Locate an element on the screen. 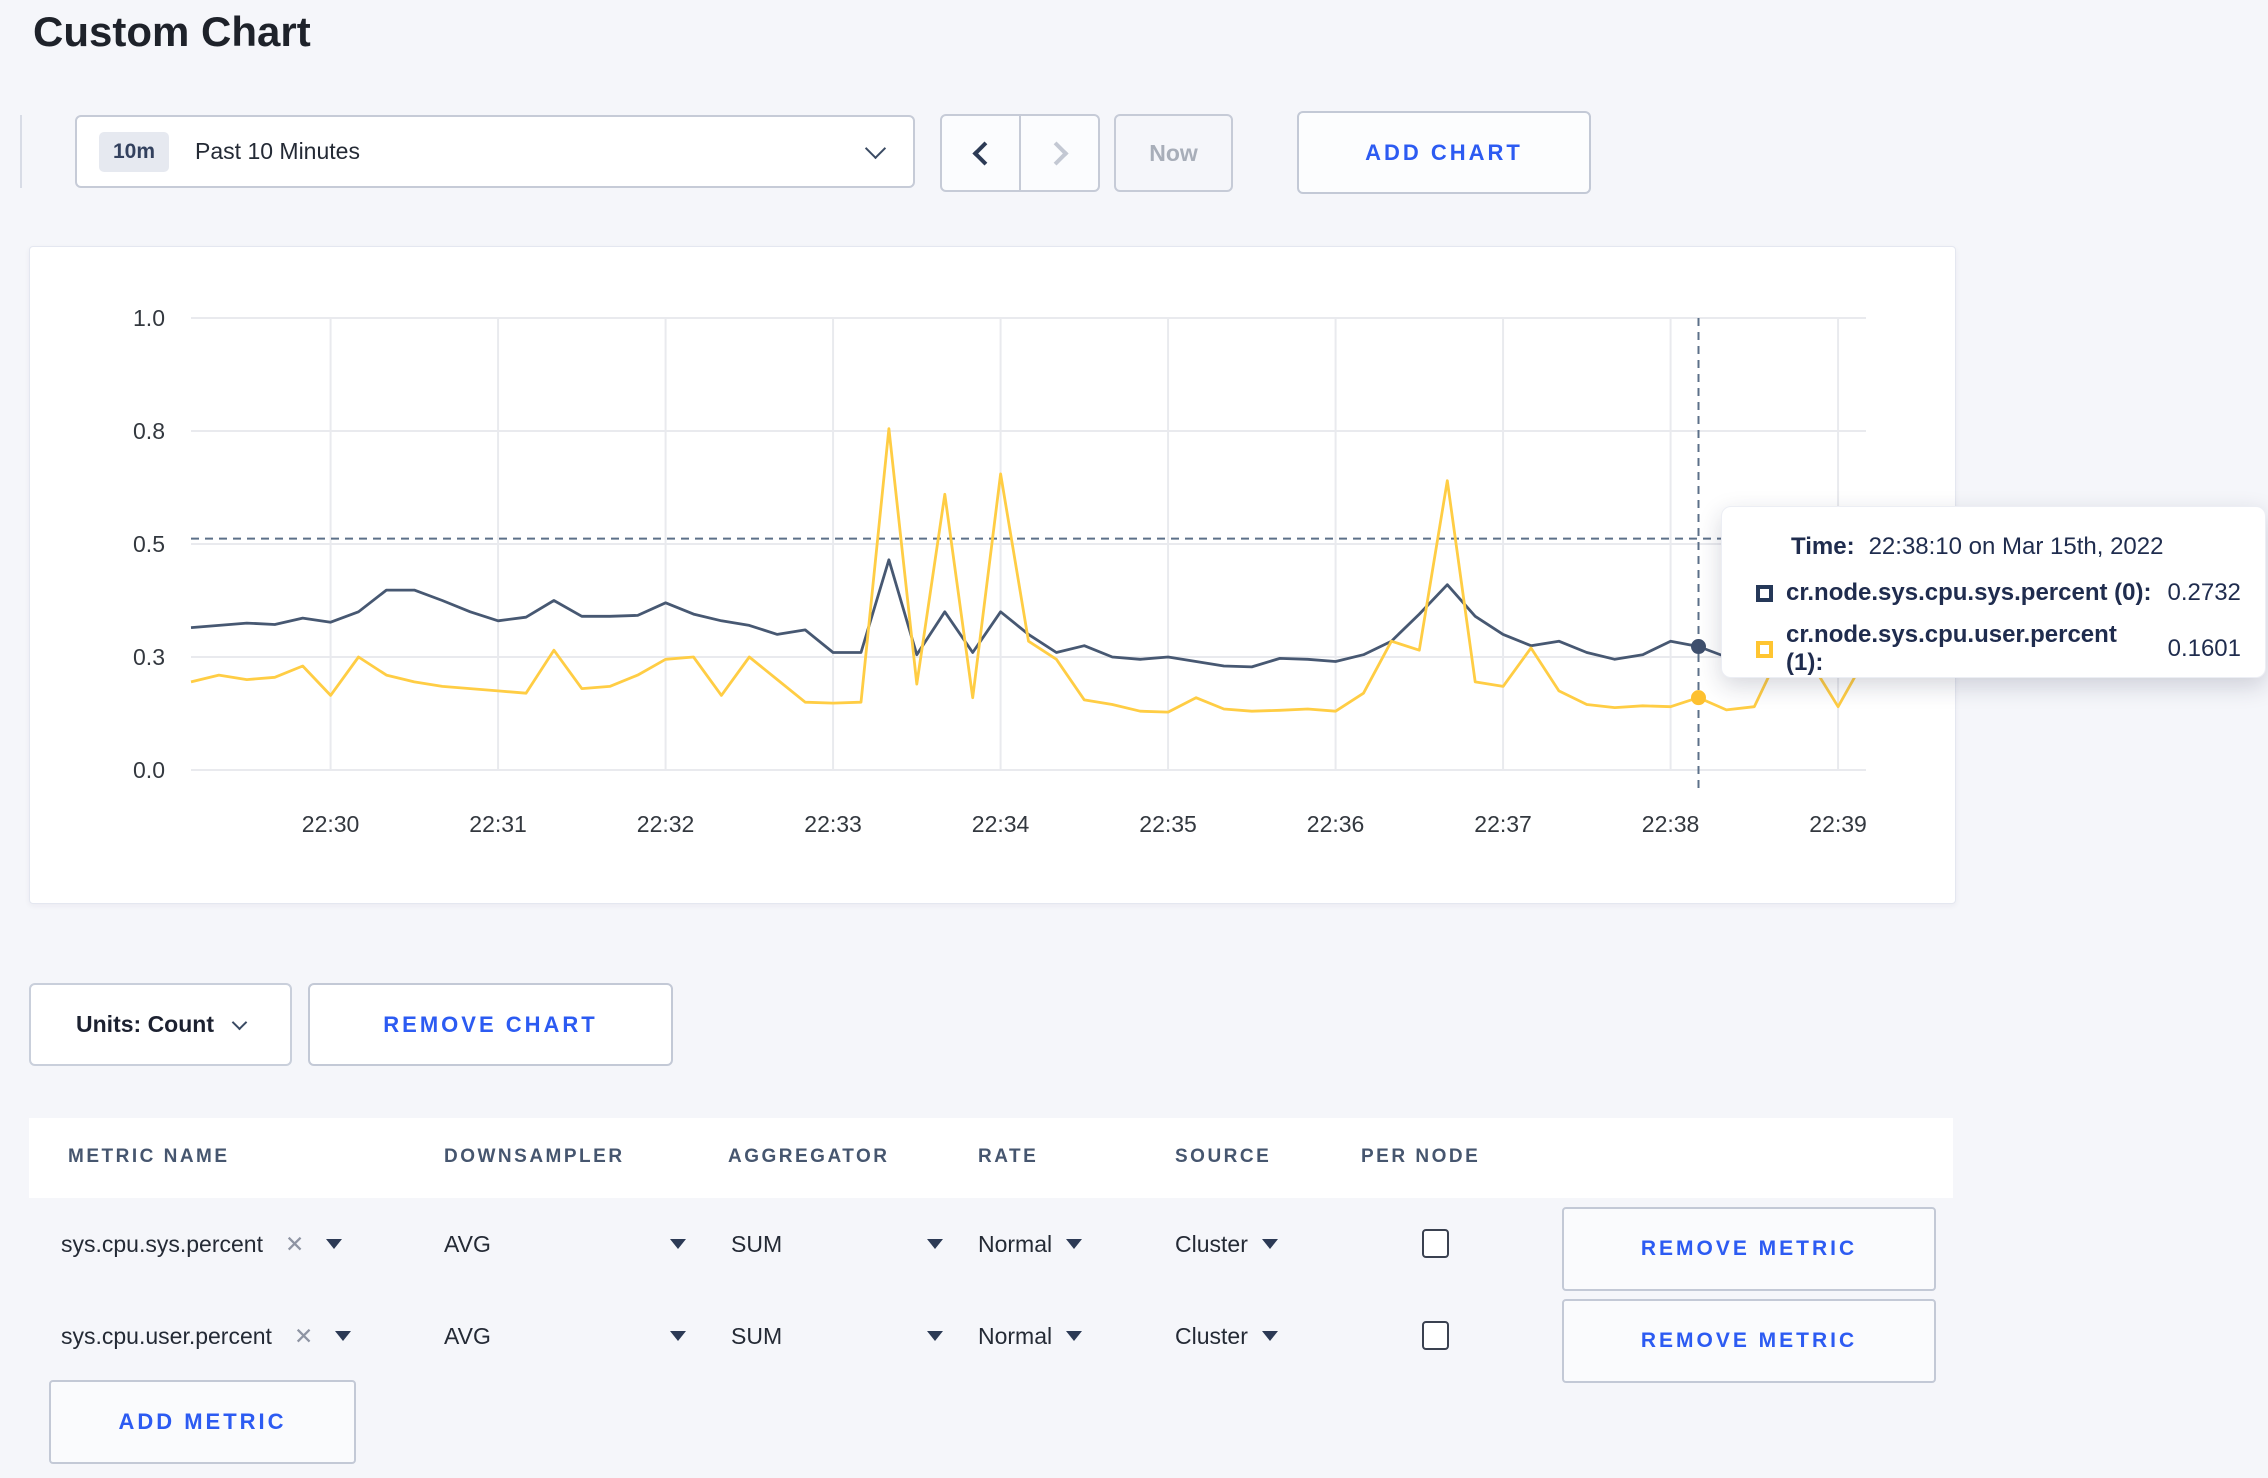 The image size is (2268, 1478). svg-text: 0.3 is located at coordinates (149, 657).